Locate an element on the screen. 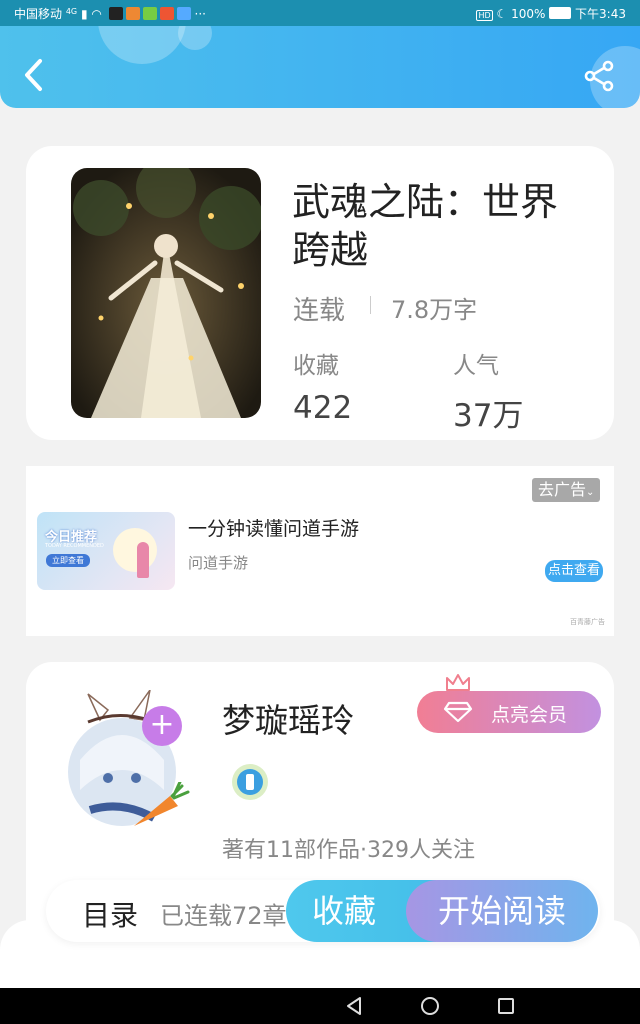 Image resolution: width=640 pixels, height=1024 pixels. book-title: 武魂之陆：世界跨越 is located at coordinates (425, 226).